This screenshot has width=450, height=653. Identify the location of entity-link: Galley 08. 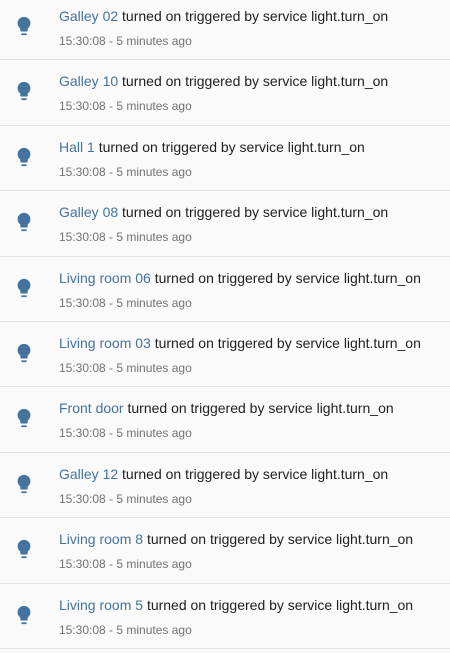
(88, 212).